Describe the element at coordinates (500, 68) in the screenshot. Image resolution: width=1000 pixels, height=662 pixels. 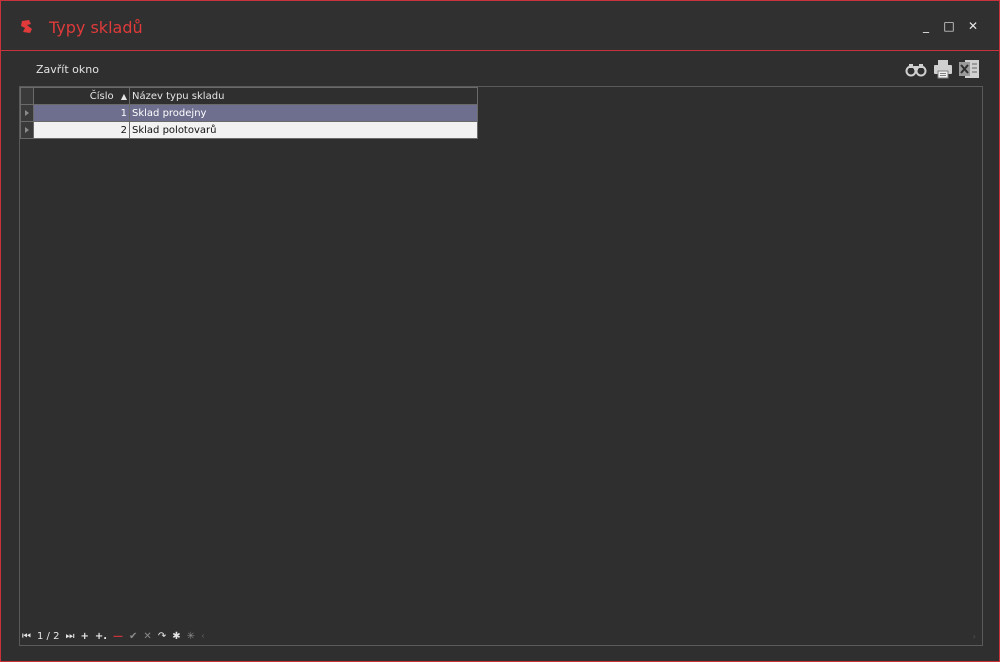
I see `toolbar: Zavřít okno` at that location.